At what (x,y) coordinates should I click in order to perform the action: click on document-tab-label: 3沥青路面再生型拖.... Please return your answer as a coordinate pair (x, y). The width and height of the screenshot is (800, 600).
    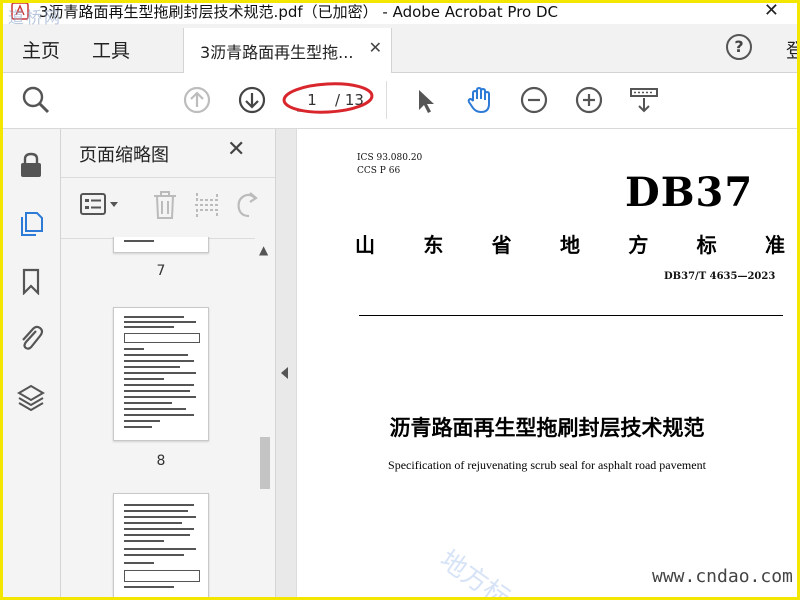
    Looking at the image, I should click on (277, 52).